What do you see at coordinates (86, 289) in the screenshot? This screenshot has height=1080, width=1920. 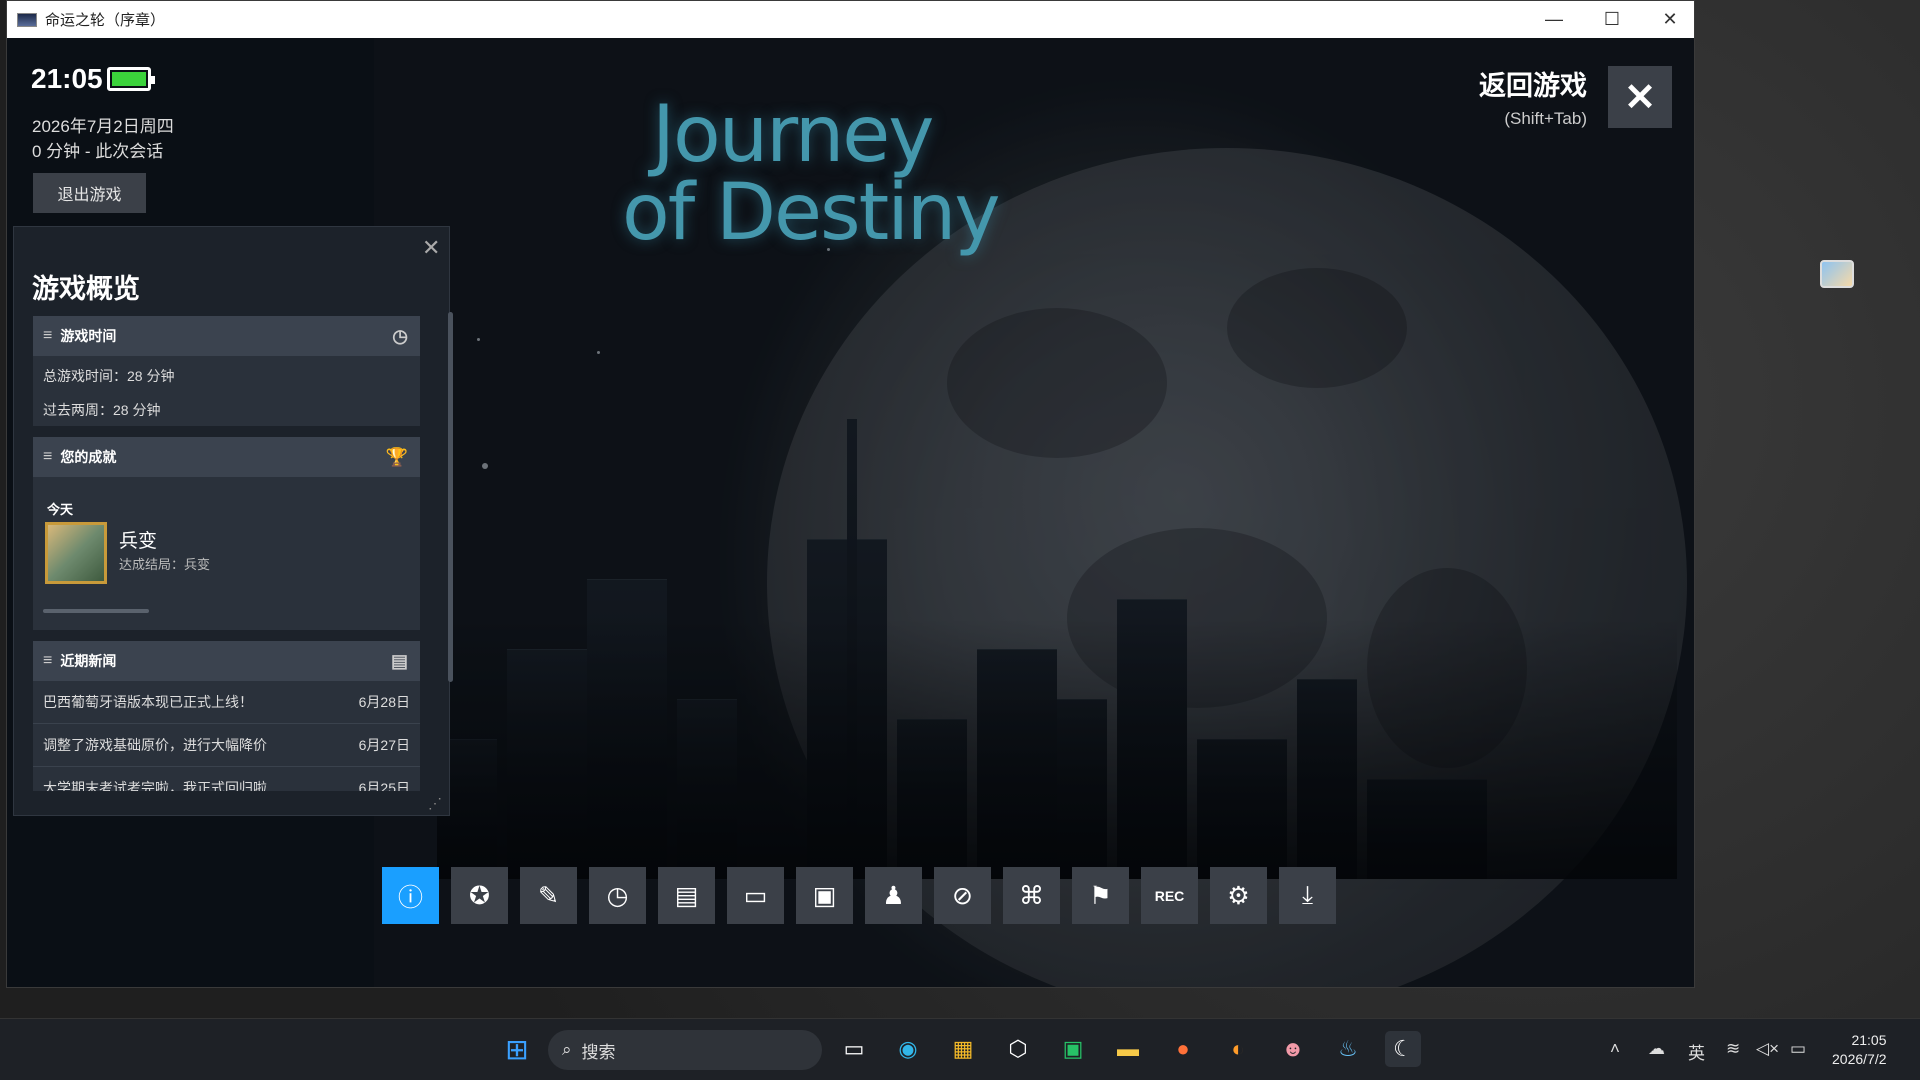 I see `panel-title: 游戏概览` at bounding box center [86, 289].